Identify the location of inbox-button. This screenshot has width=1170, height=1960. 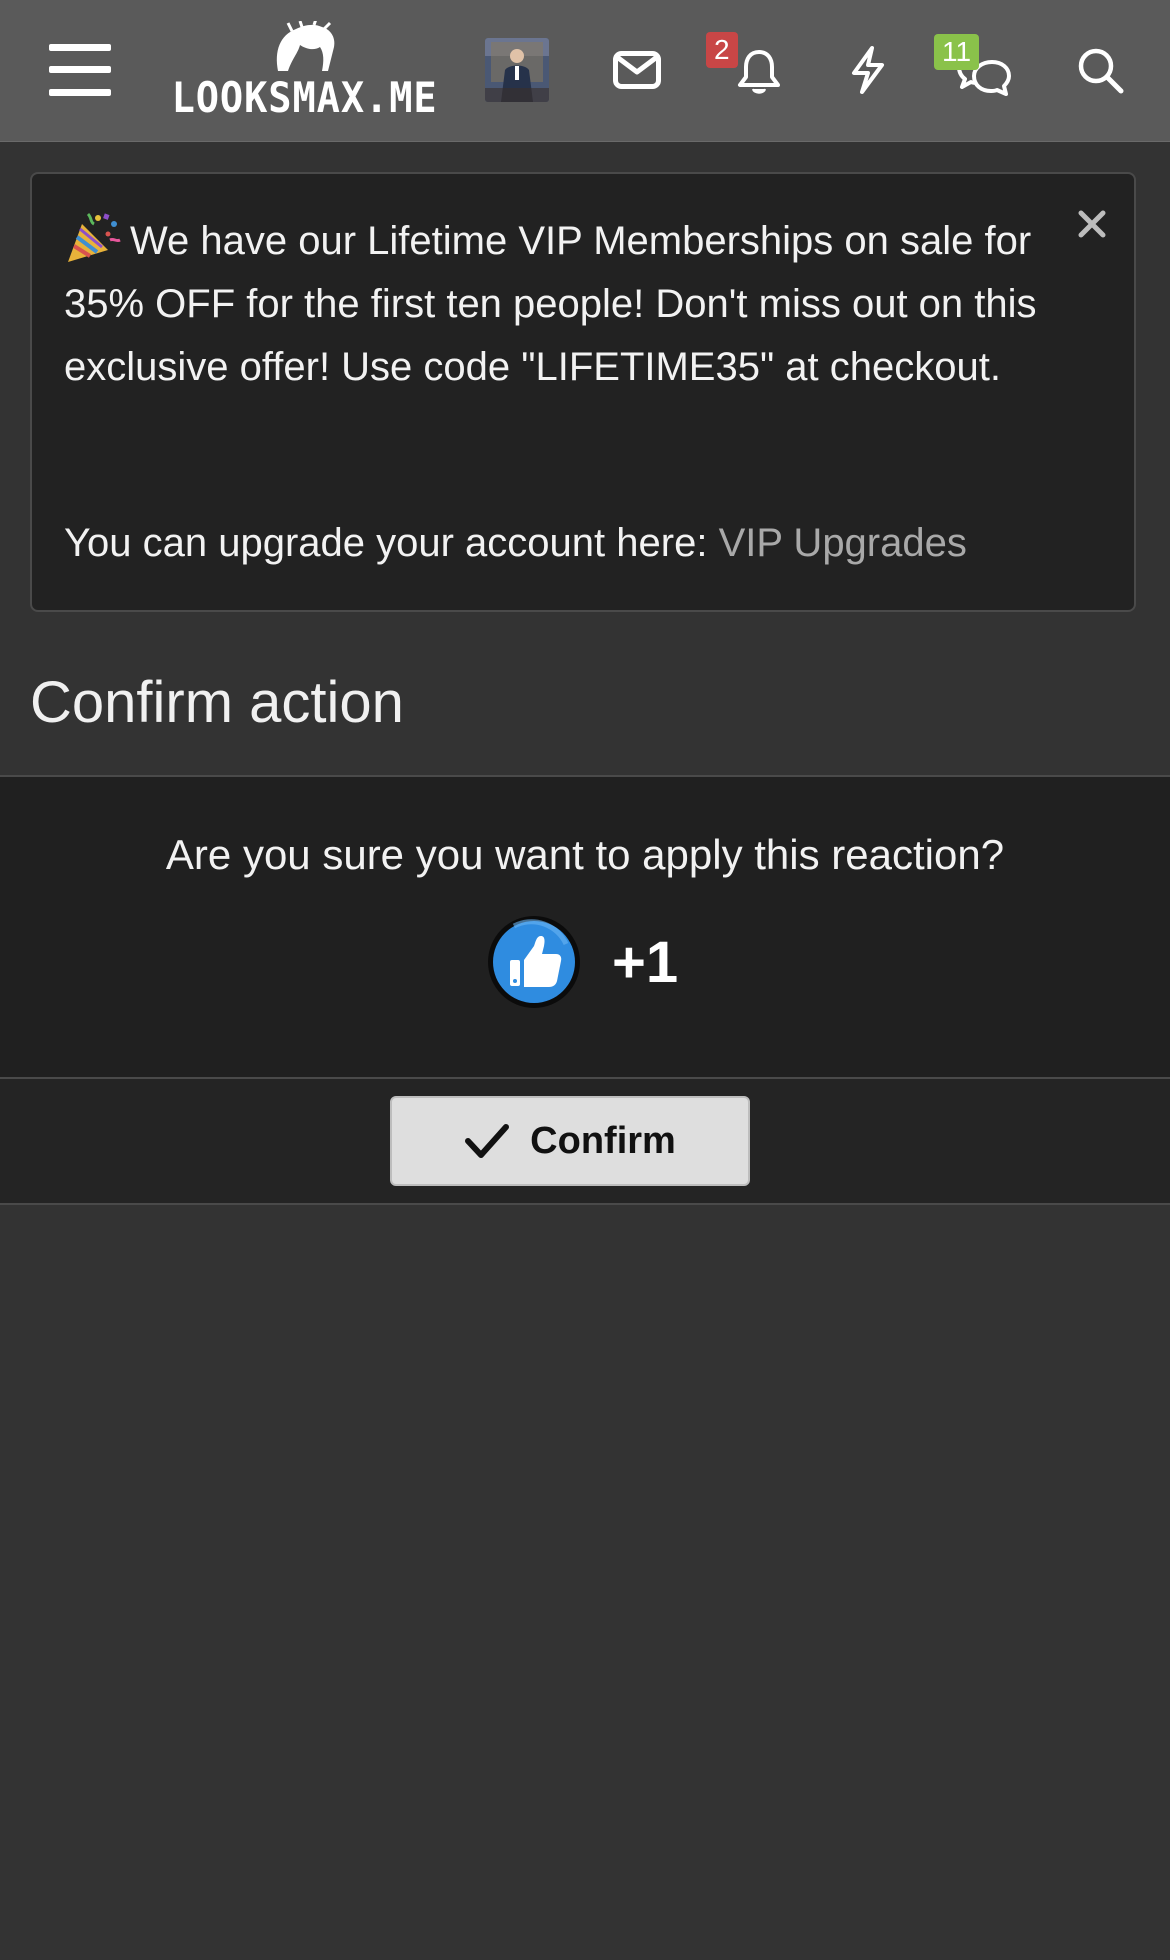
(637, 70).